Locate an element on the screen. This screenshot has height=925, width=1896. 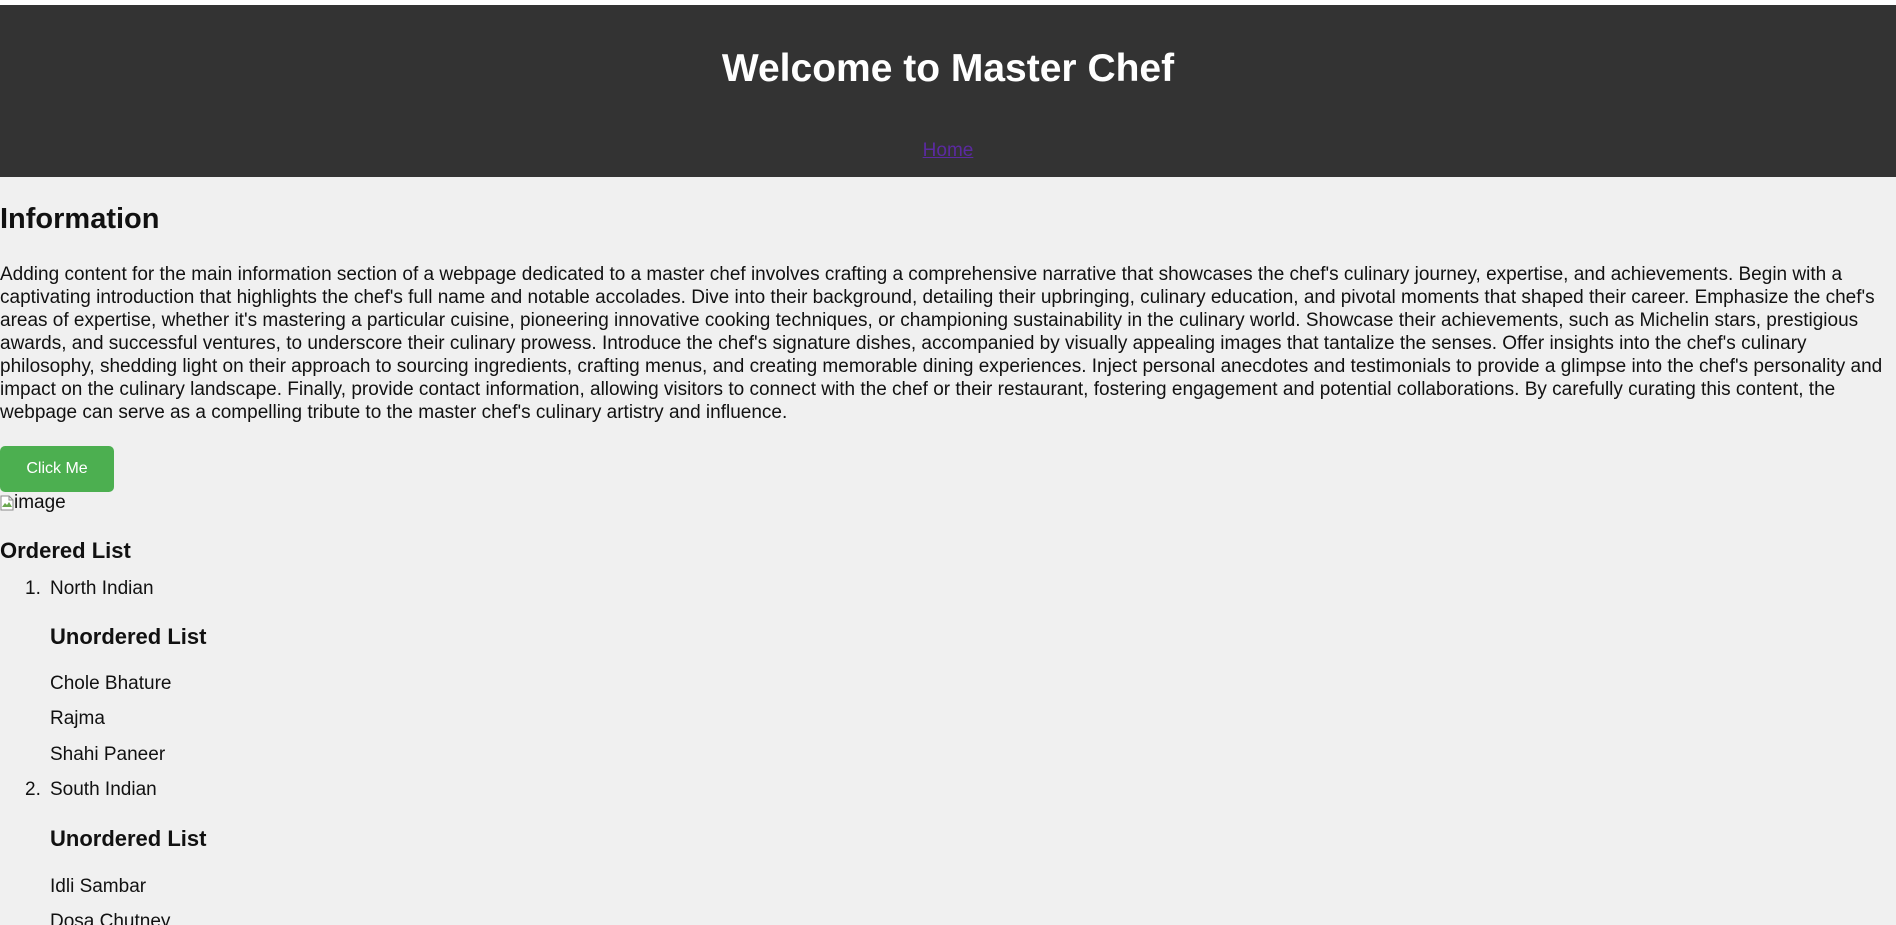
broken-image: image is located at coordinates (33, 503).